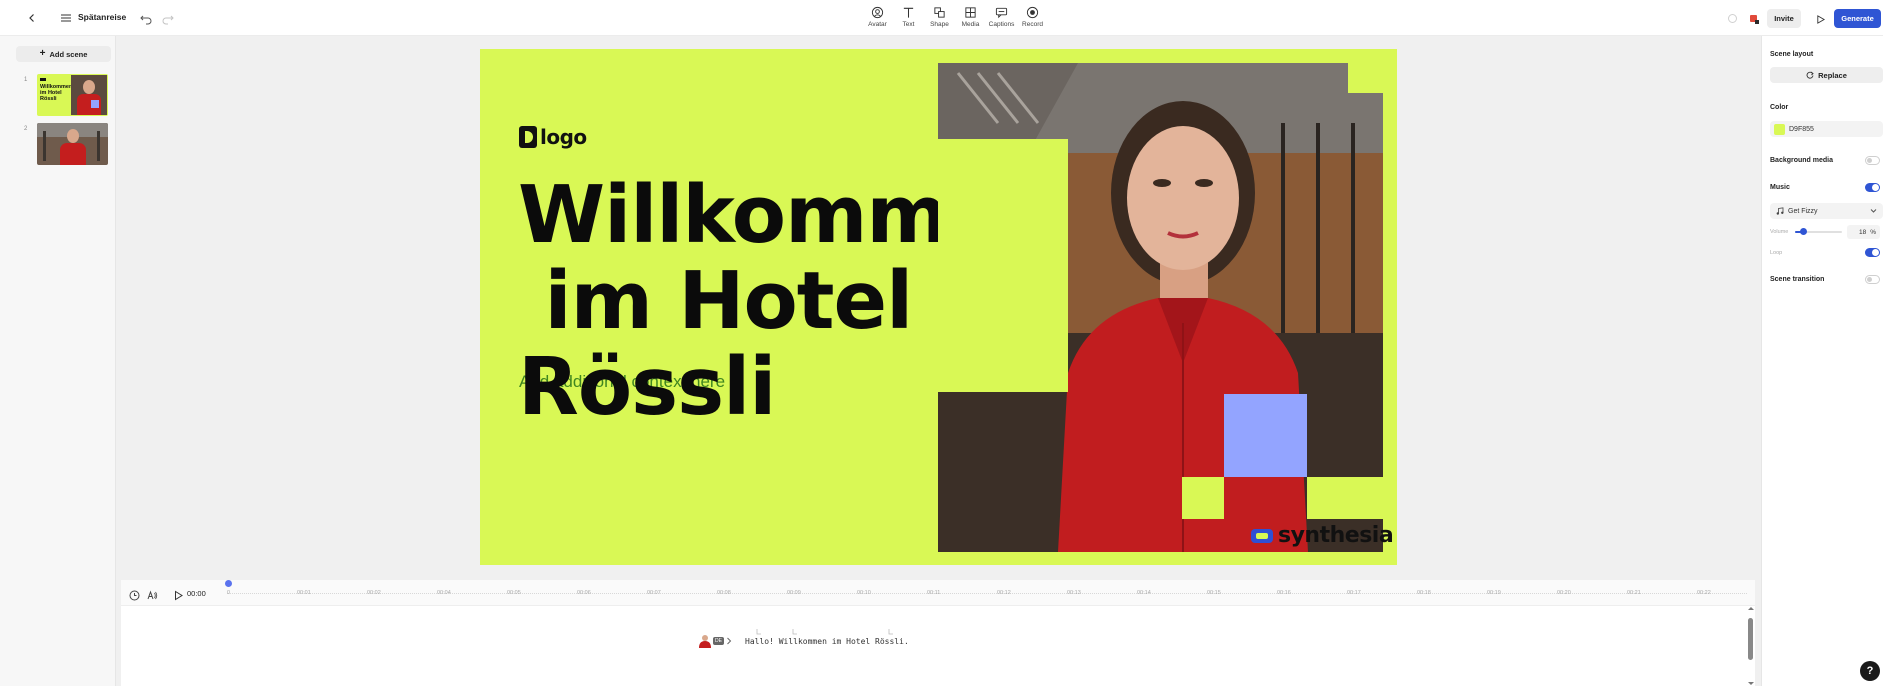  What do you see at coordinates (1872, 187) in the screenshot?
I see `music-toggle` at bounding box center [1872, 187].